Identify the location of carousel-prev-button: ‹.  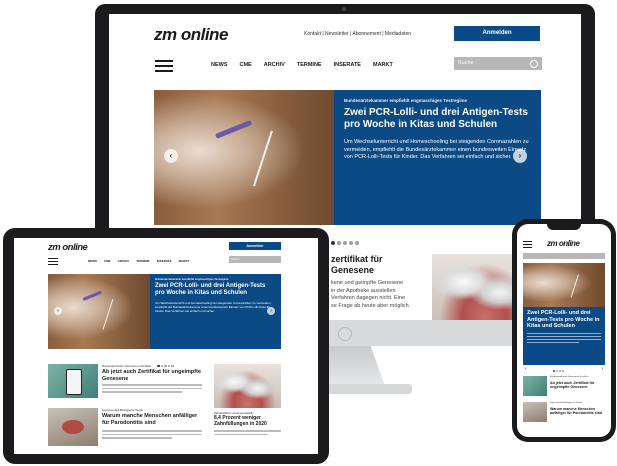
(171, 156).